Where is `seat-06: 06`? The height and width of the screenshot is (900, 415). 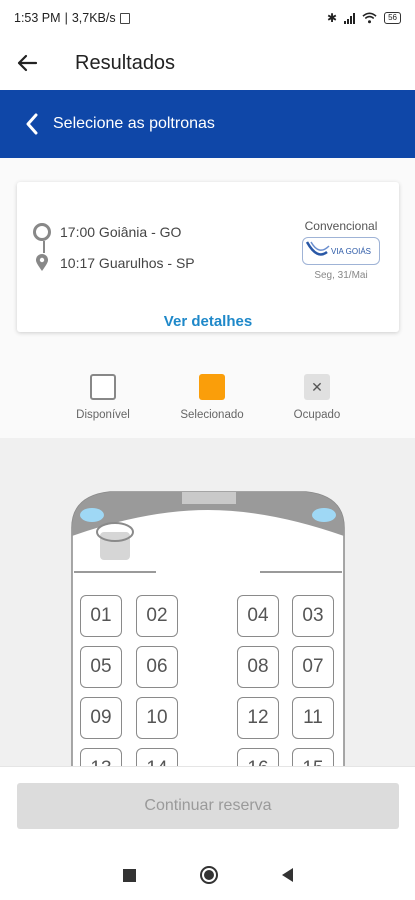 seat-06: 06 is located at coordinates (157, 667).